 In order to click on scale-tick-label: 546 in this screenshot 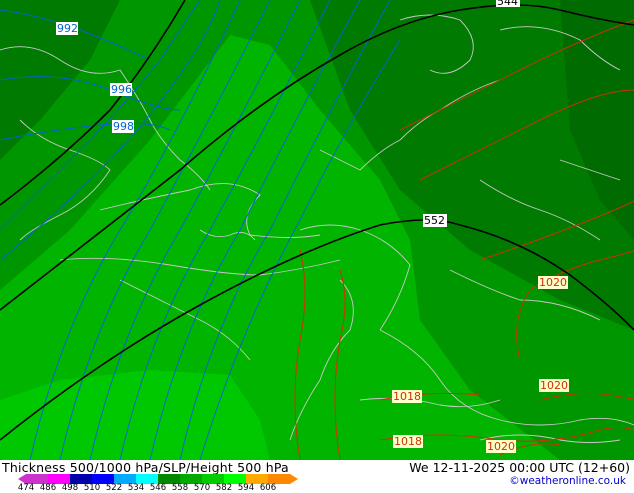, I will do `click(158, 488)`.